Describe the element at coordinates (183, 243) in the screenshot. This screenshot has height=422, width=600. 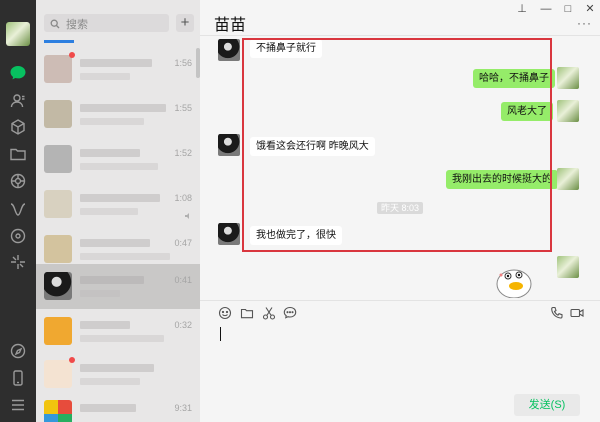
I see `conversation-time: 0:47` at that location.